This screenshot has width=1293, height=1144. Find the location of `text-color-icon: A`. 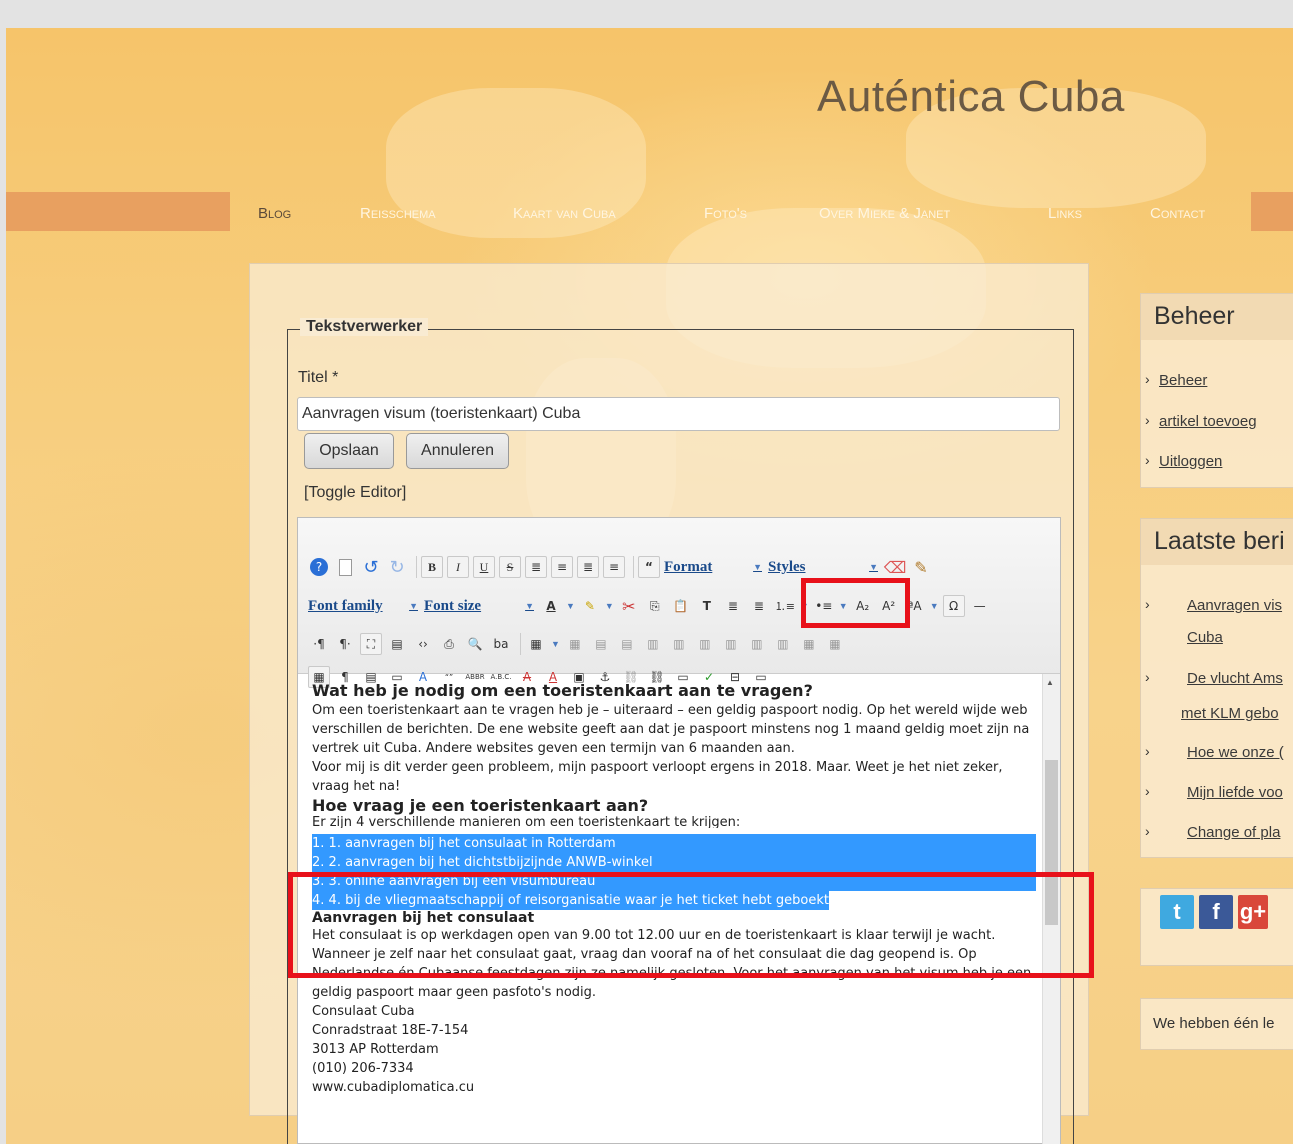

text-color-icon: A is located at coordinates (551, 606).